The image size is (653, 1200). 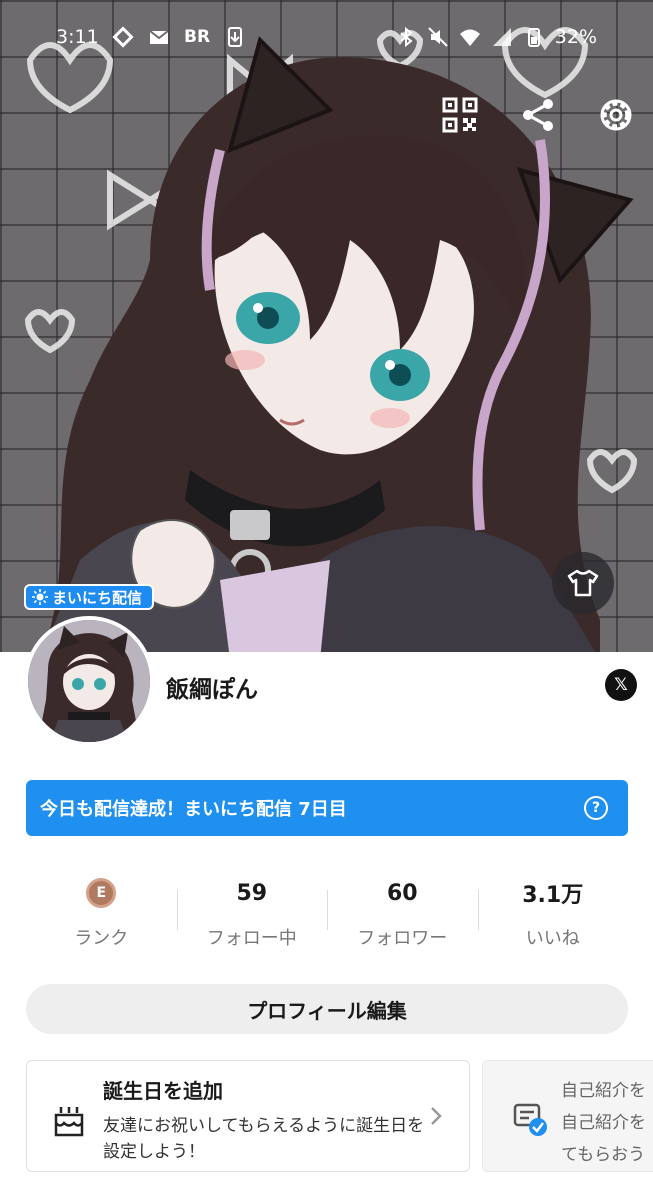 What do you see at coordinates (101, 893) in the screenshot?
I see `rank-badge-icon: E` at bounding box center [101, 893].